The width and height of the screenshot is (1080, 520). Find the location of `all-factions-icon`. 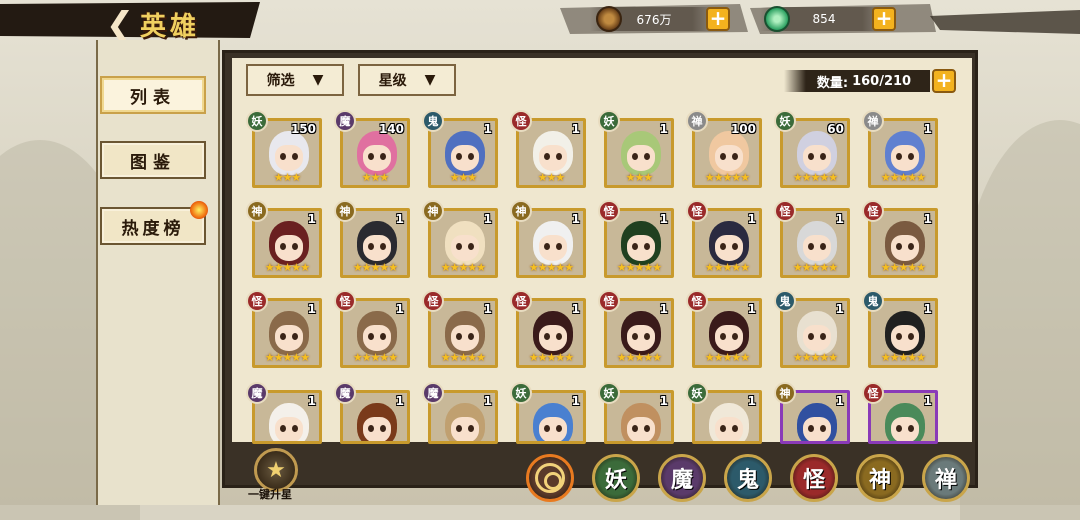

all-factions-icon is located at coordinates (550, 478).